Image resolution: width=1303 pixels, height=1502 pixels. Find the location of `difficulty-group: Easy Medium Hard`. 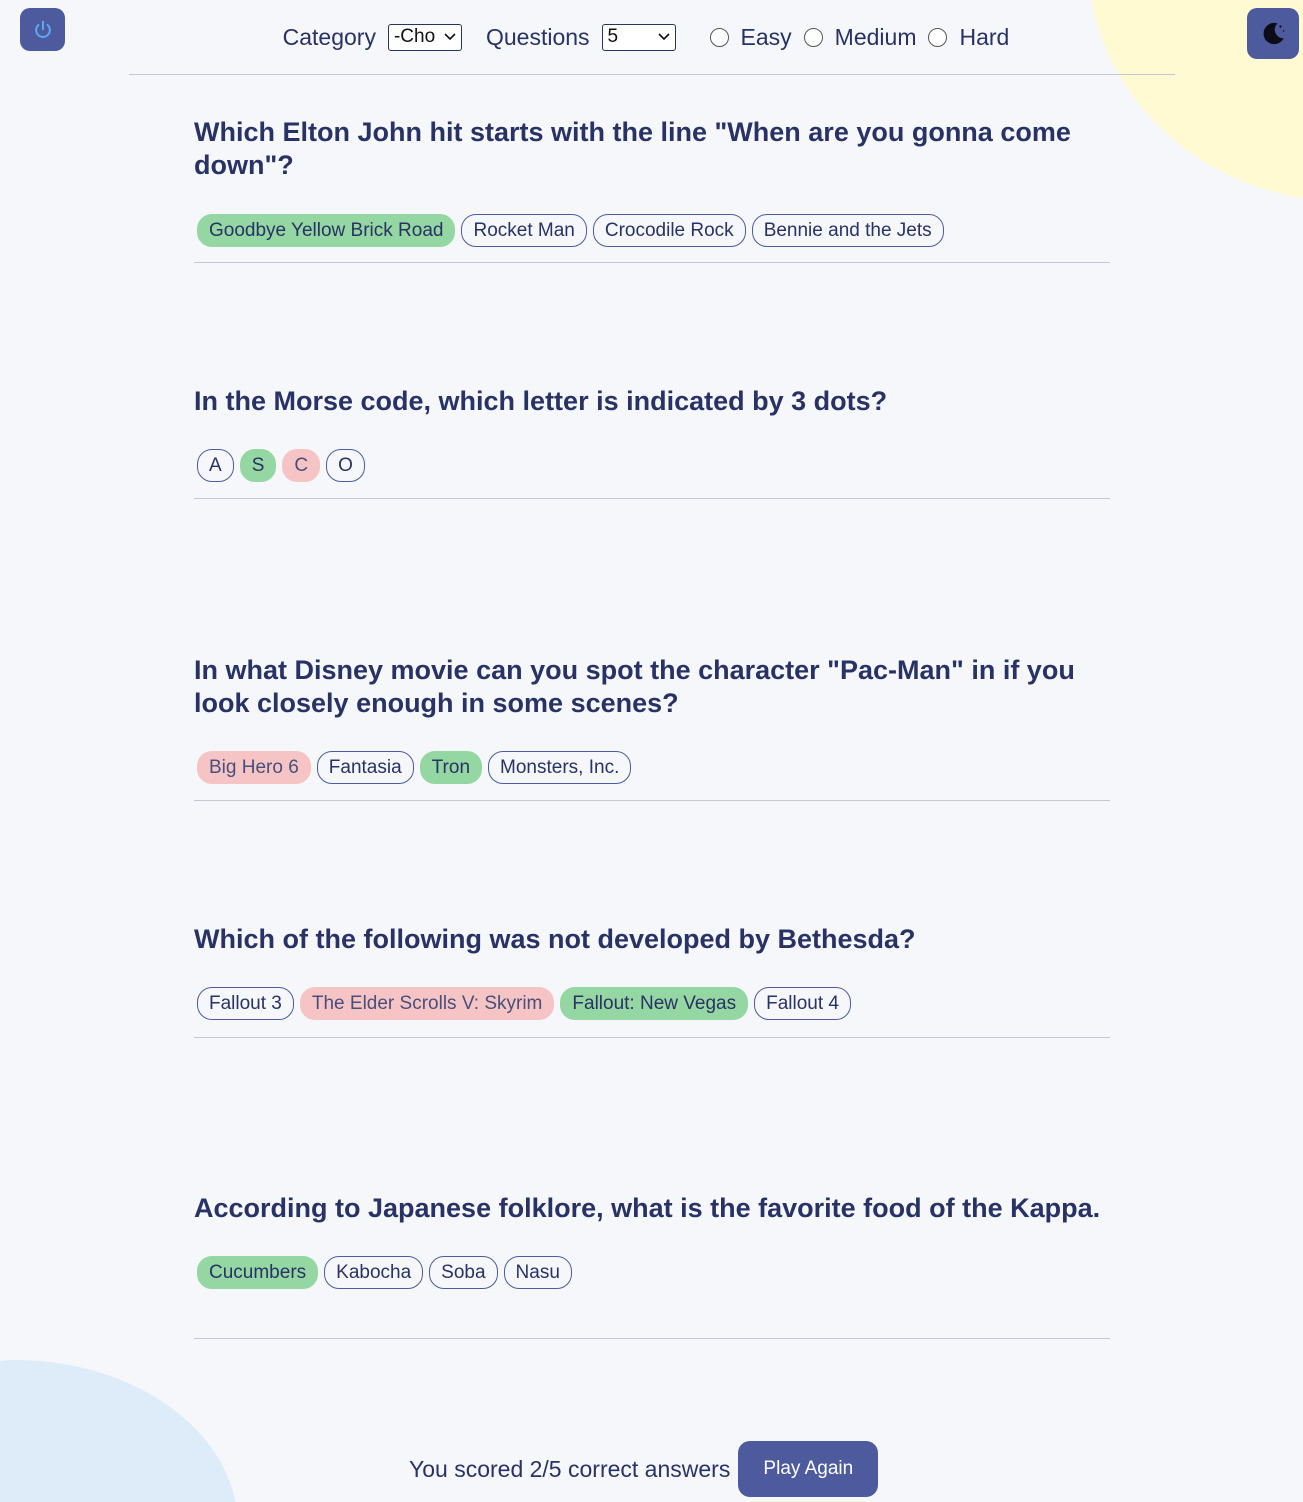

difficulty-group: Easy Medium Hard is located at coordinates (865, 37).